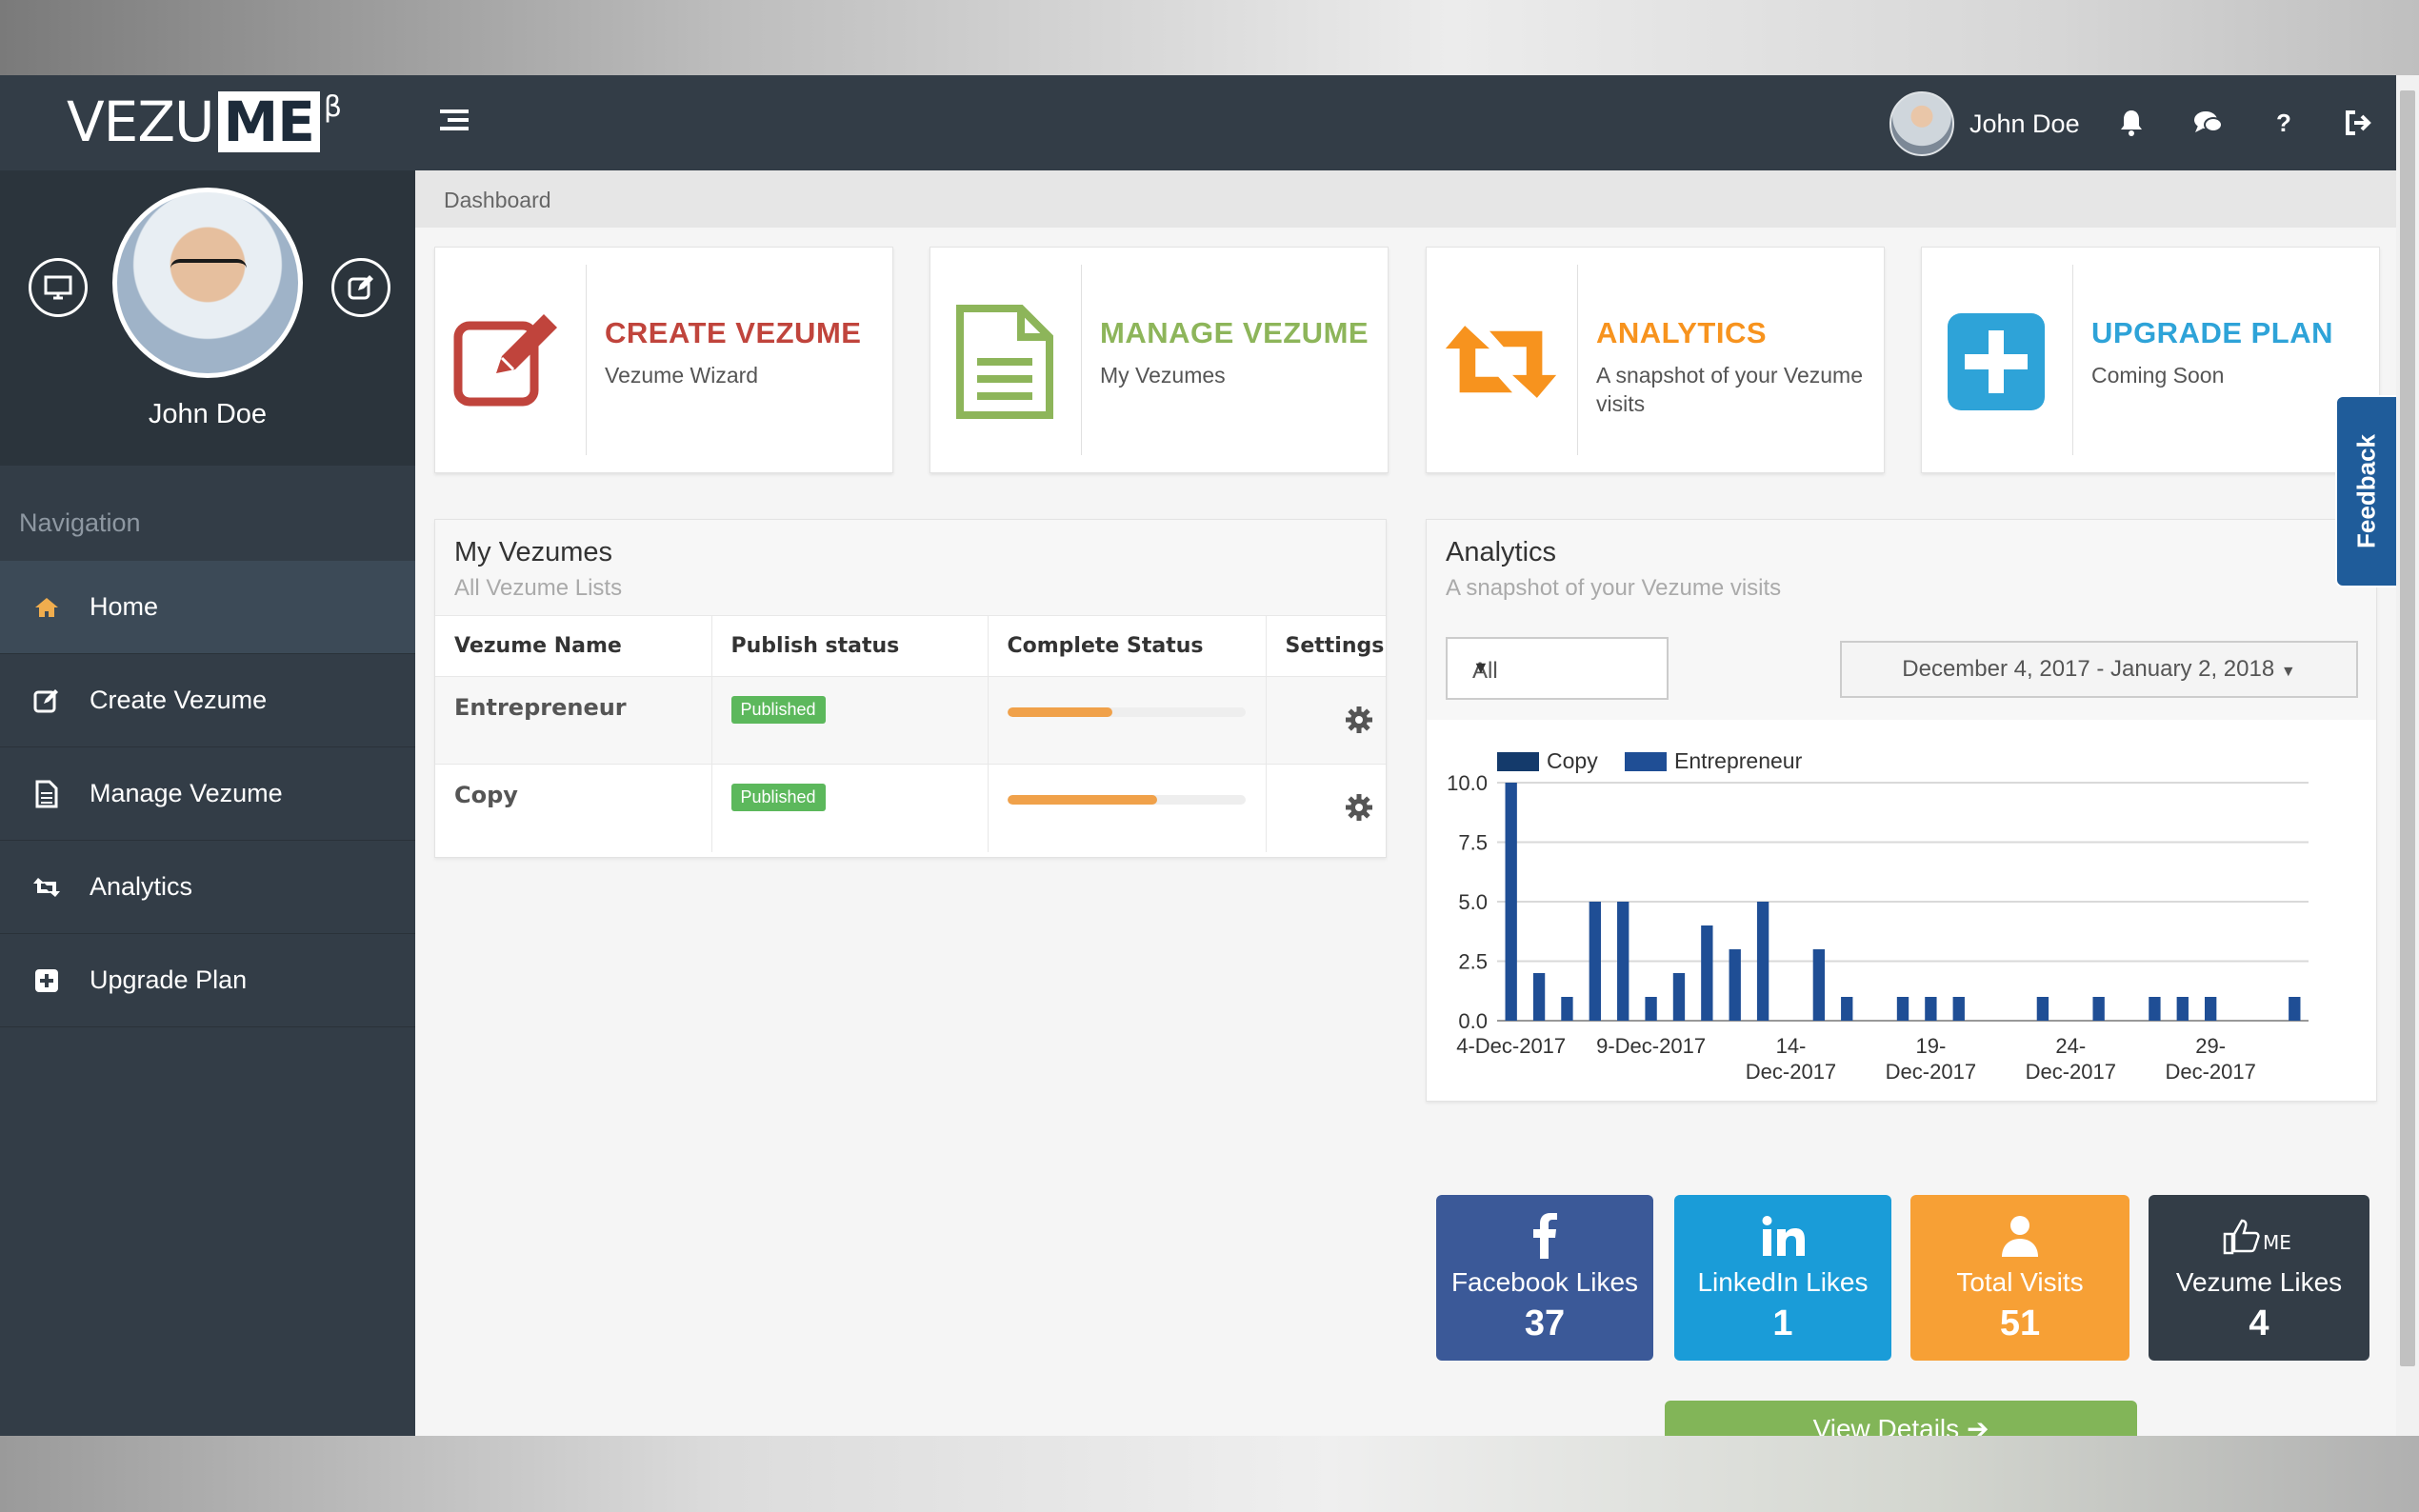  I want to click on sidebar-item-upgrade-plan: Upgrade Plan, so click(207, 980).